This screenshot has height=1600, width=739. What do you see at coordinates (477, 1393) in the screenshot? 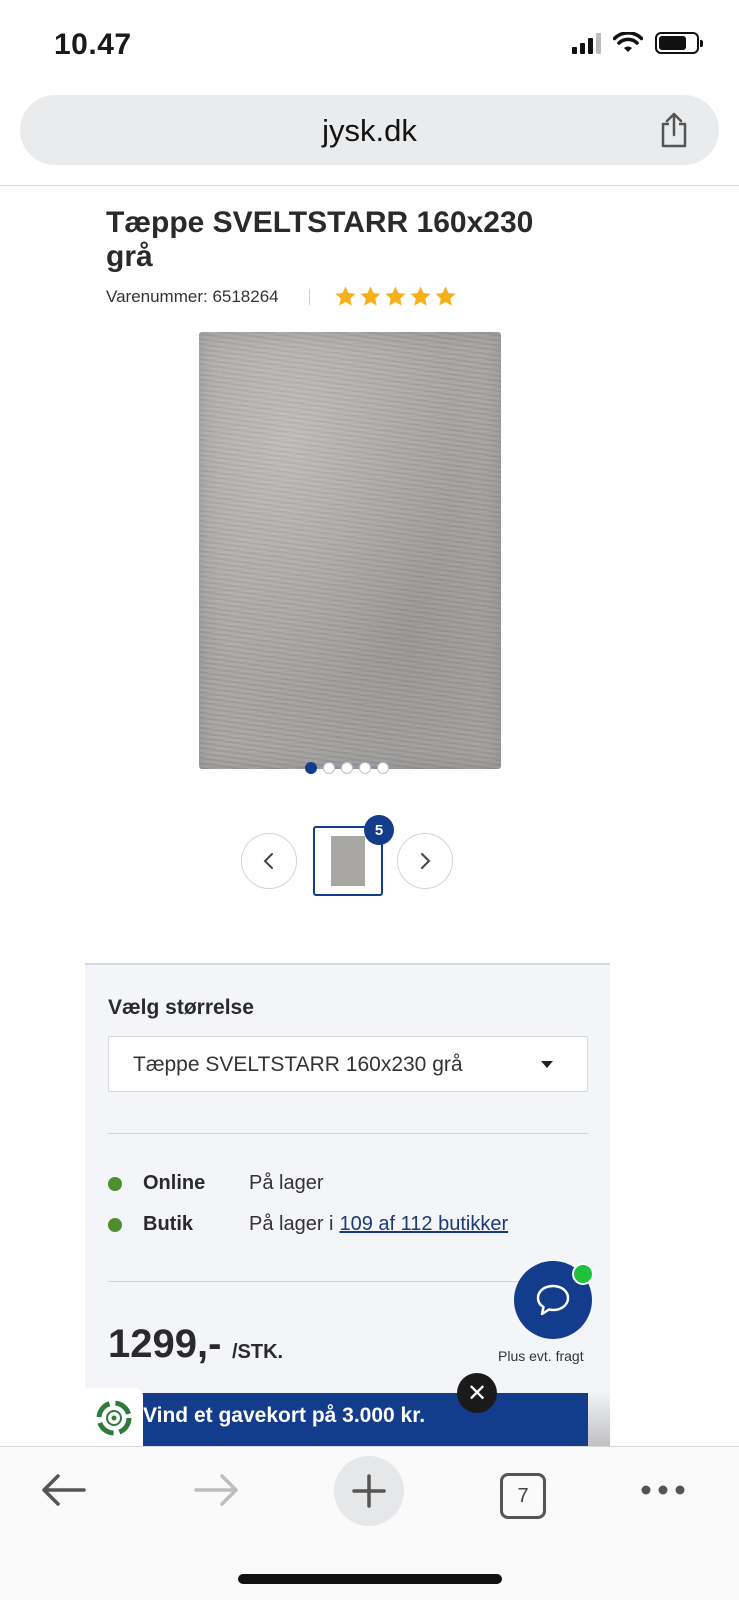
I see `close-icon: ✕` at bounding box center [477, 1393].